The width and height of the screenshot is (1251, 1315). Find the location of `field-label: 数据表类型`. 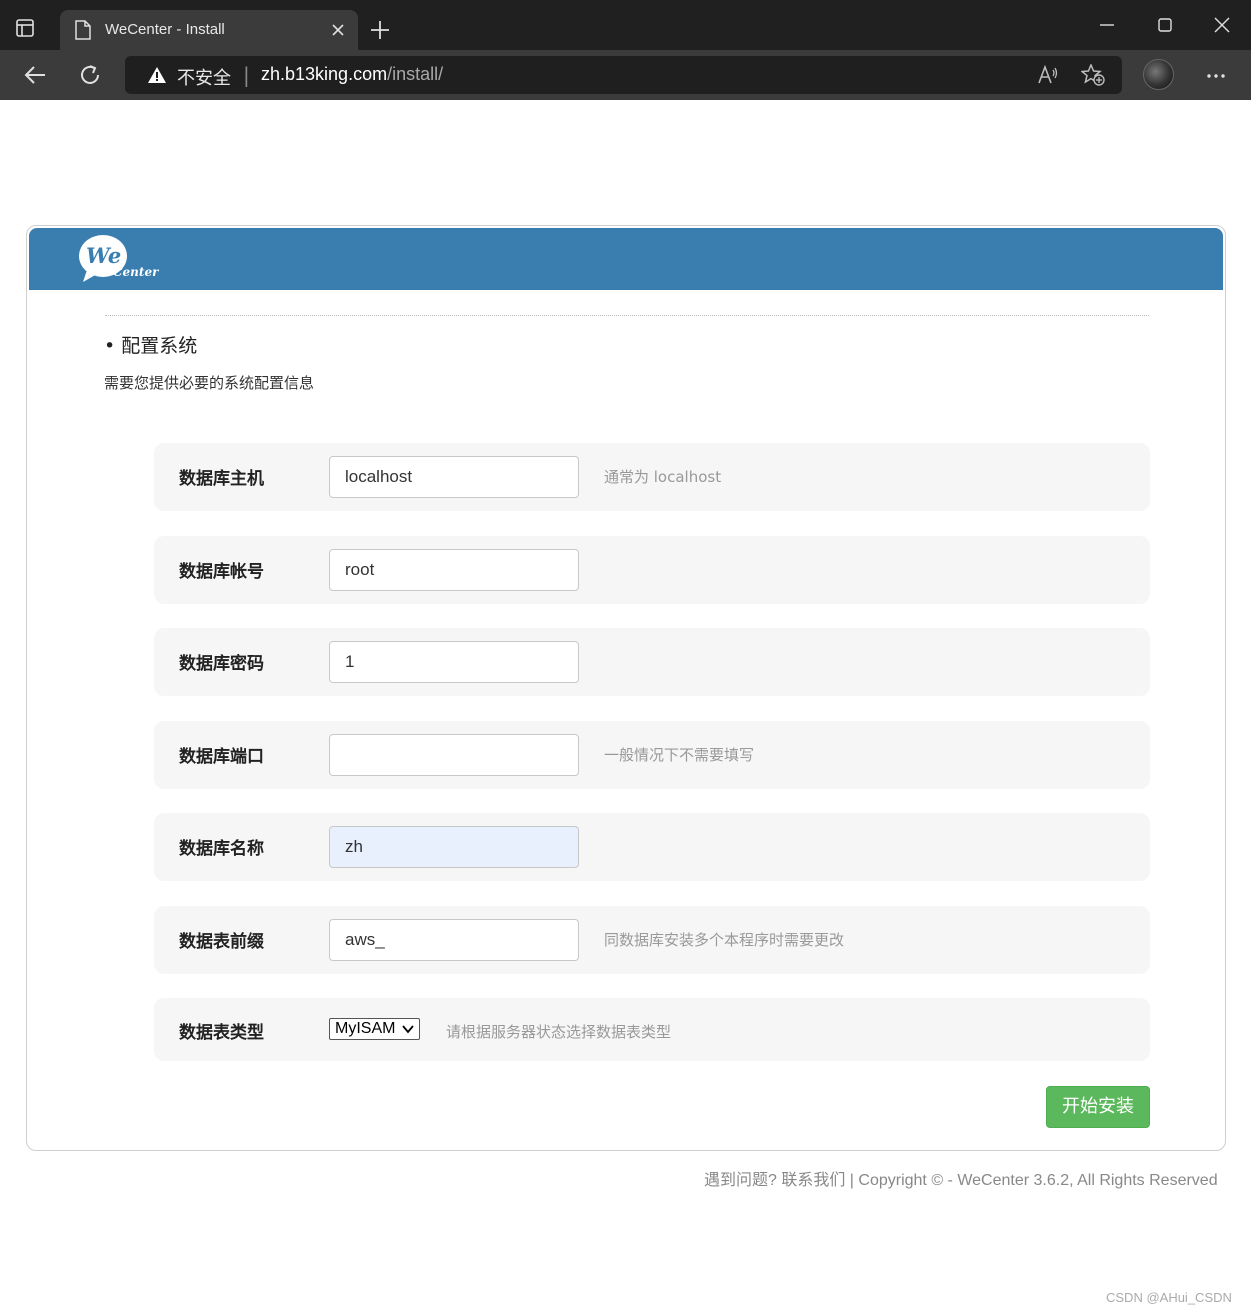

field-label: 数据表类型 is located at coordinates (221, 1033).